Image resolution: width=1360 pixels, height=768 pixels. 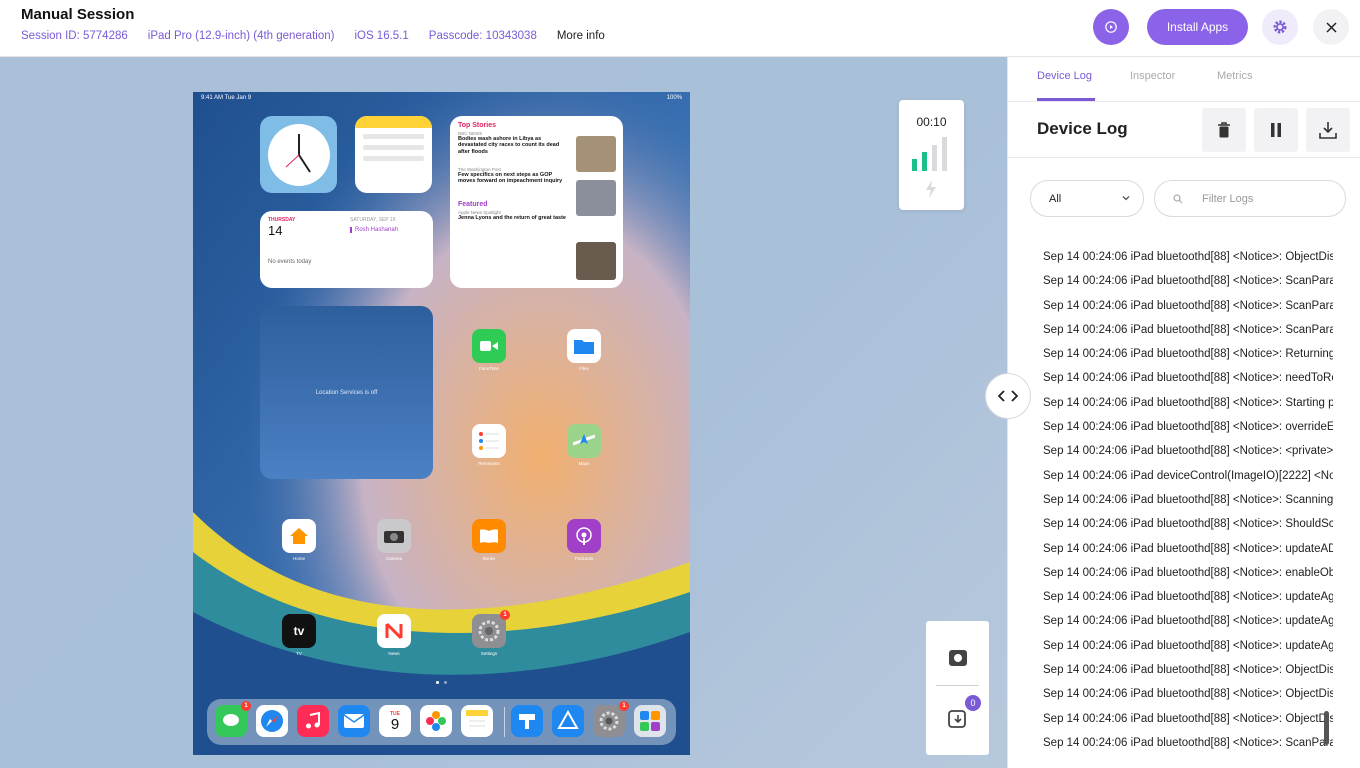 I want to click on location-text: Location Services is off, so click(x=346, y=392).